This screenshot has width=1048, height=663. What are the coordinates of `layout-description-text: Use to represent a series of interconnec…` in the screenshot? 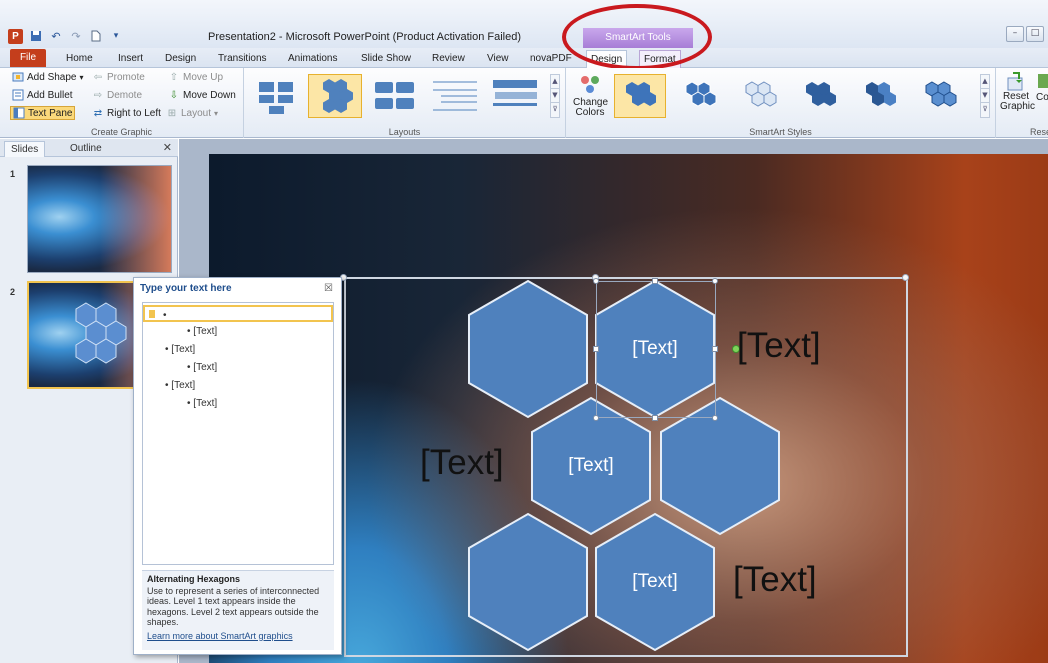 It's located at (233, 606).